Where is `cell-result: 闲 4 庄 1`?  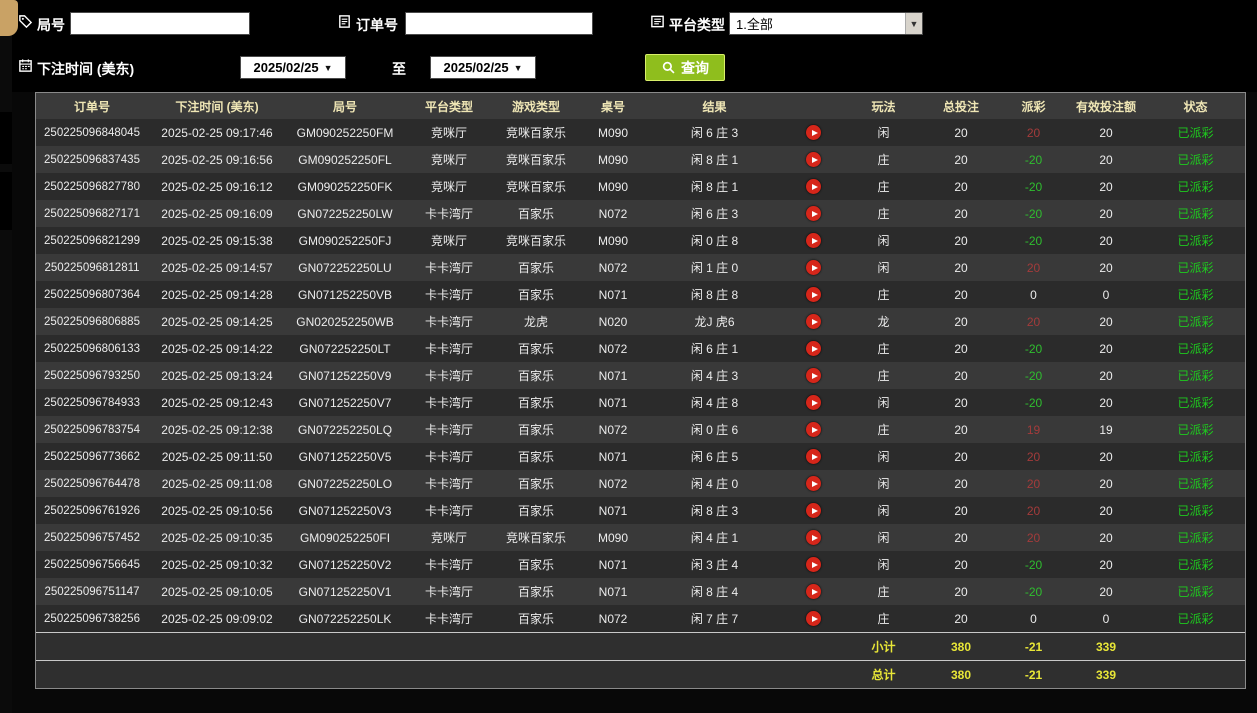 cell-result: 闲 4 庄 1 is located at coordinates (714, 538).